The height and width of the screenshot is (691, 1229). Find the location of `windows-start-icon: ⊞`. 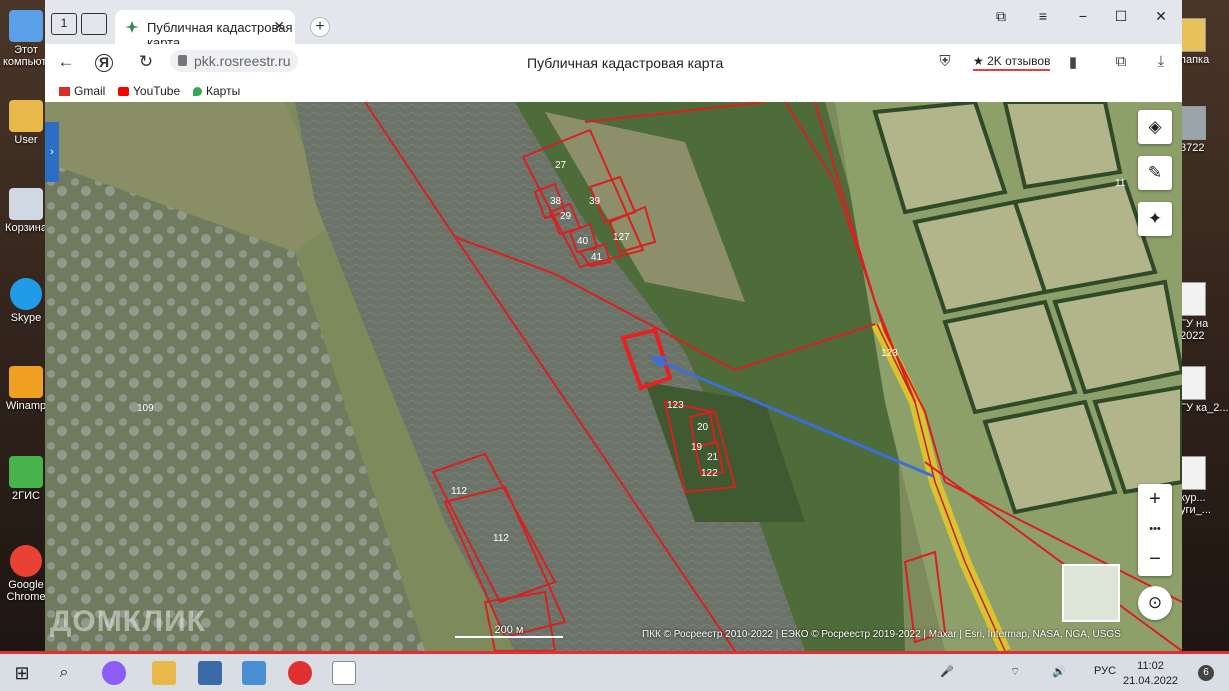

windows-start-icon: ⊞ is located at coordinates (22, 673).